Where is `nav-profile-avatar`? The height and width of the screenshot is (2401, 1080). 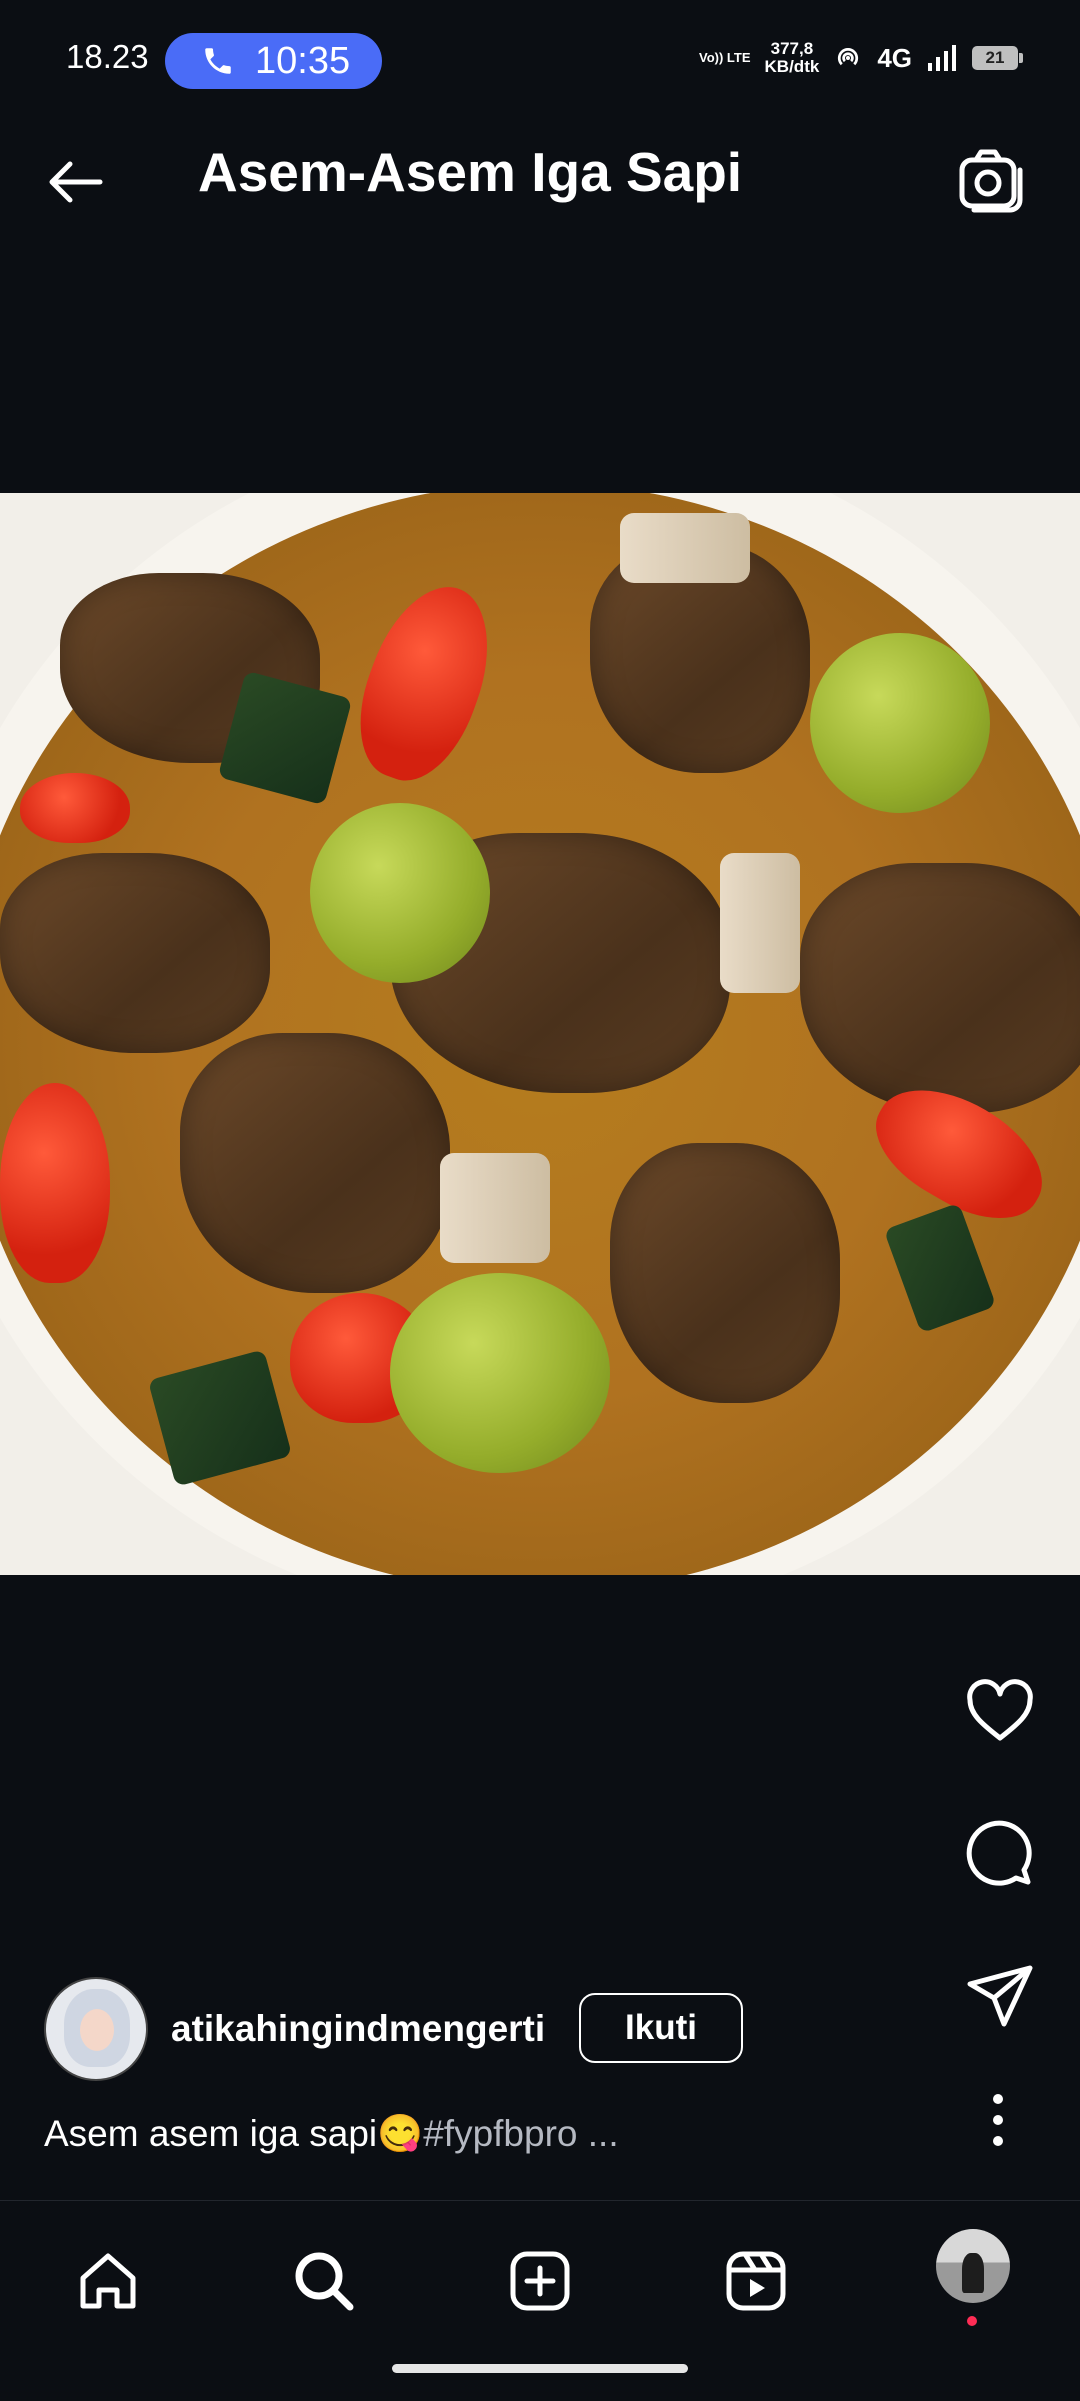
nav-profile-avatar is located at coordinates (973, 2266).